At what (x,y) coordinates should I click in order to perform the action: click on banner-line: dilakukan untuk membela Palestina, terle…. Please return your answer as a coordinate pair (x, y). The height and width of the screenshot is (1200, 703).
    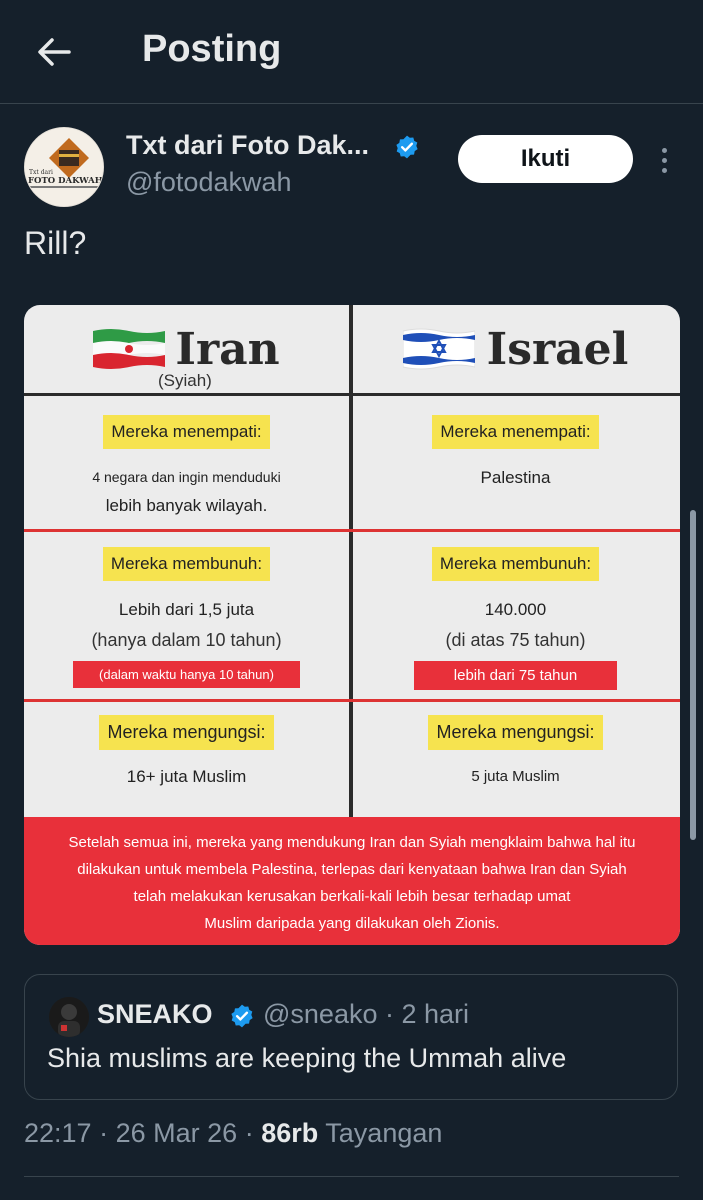
    Looking at the image, I should click on (352, 869).